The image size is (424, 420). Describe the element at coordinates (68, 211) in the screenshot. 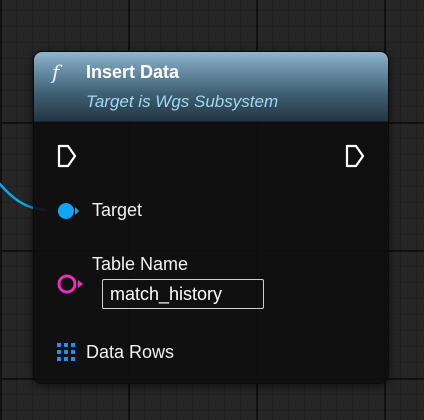

I see `target-pin-icon` at that location.